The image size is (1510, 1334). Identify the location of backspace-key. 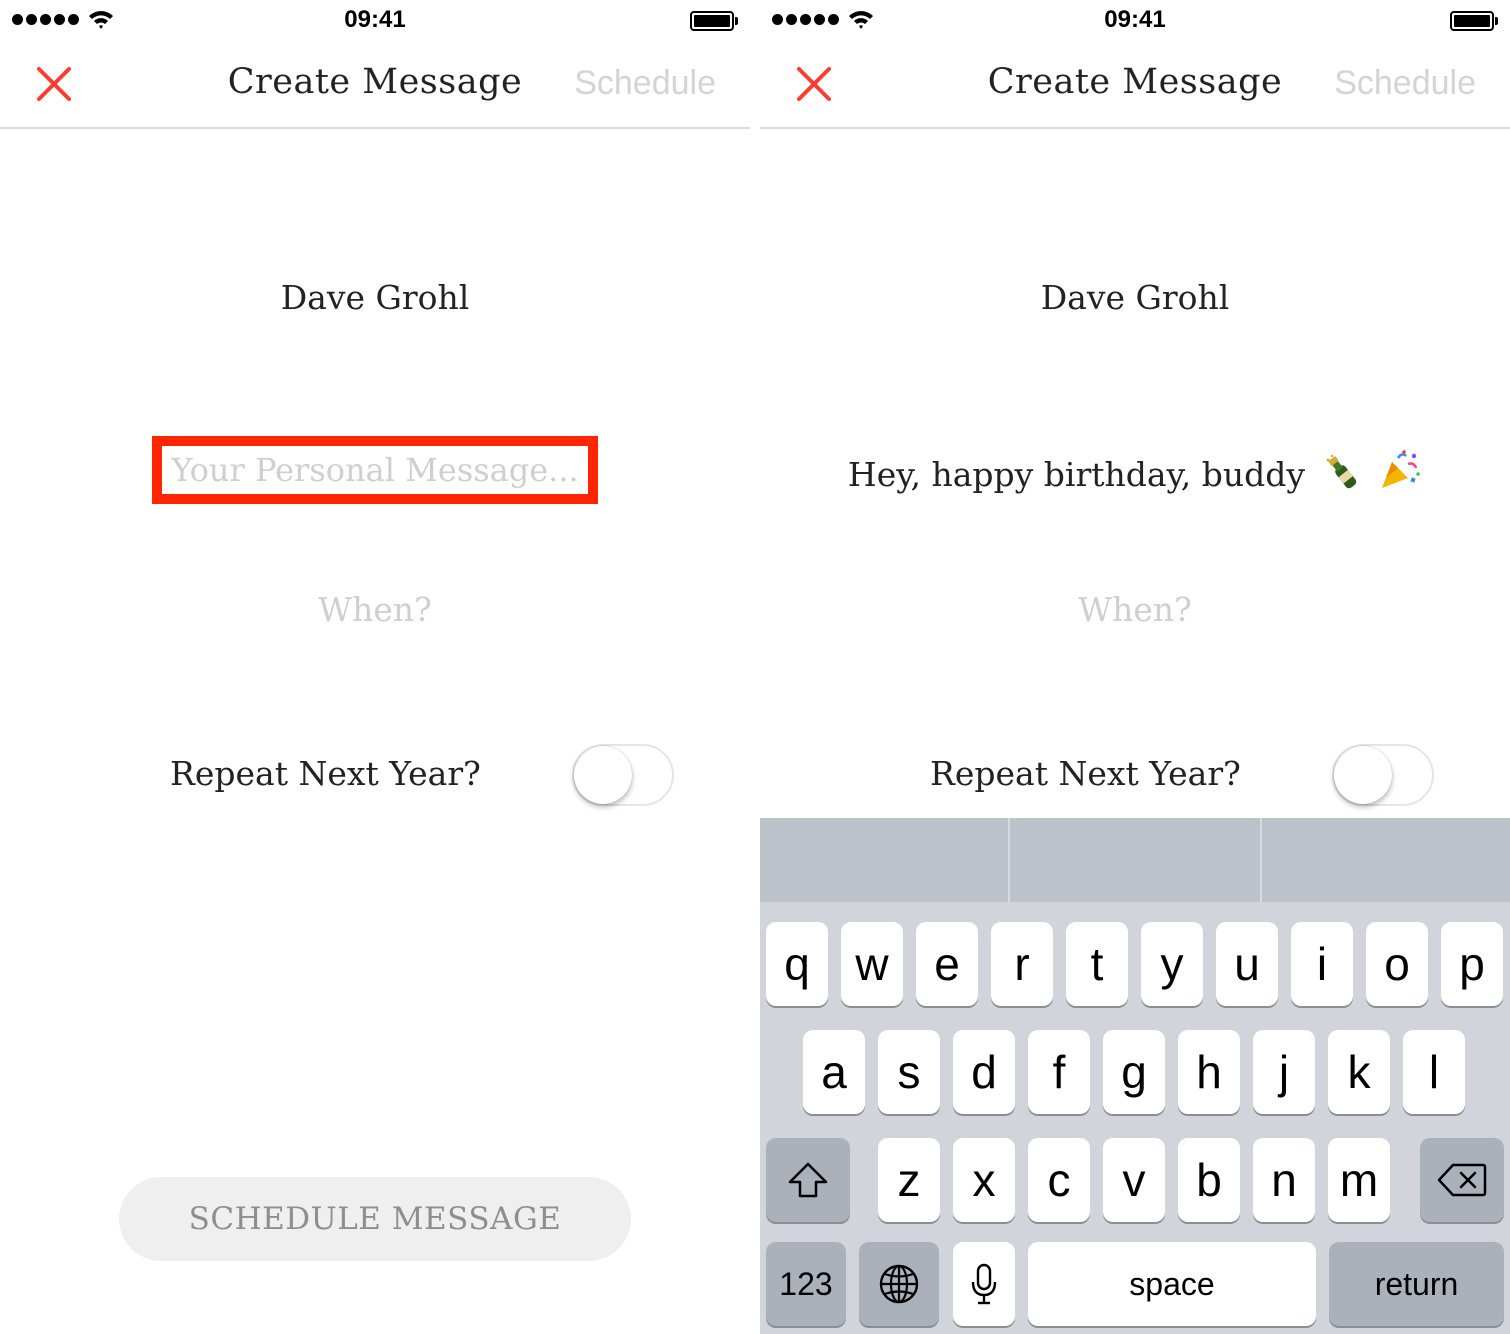
(1462, 1180).